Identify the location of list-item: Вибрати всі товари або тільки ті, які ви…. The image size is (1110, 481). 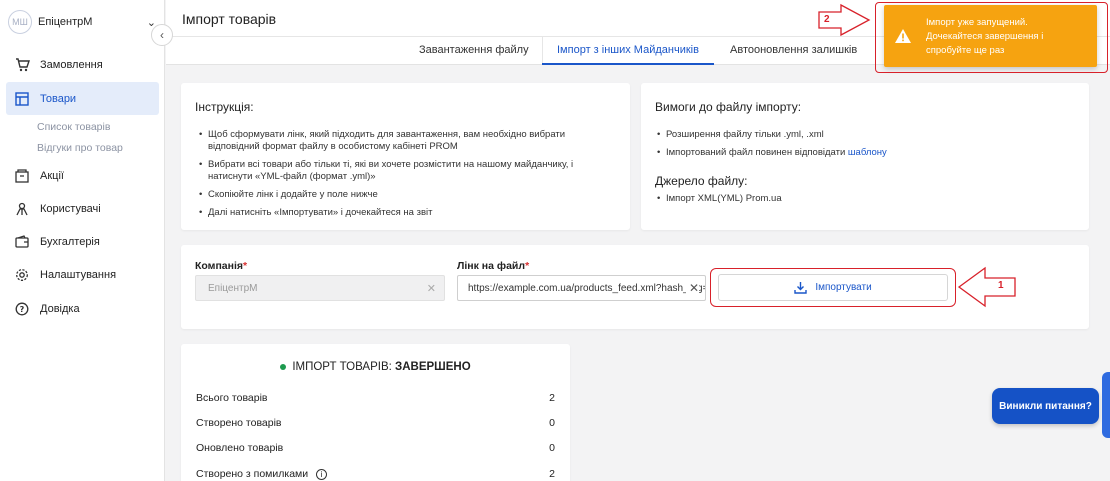
(409, 171).